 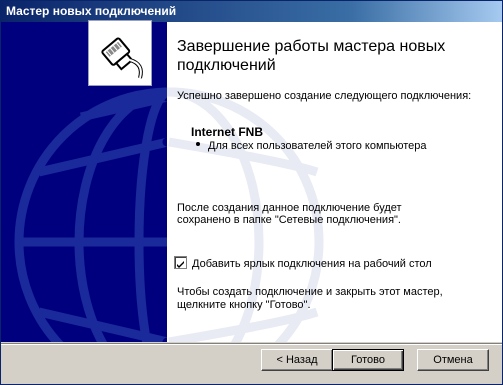 What do you see at coordinates (198, 144) in the screenshot?
I see `bullet-icon` at bounding box center [198, 144].